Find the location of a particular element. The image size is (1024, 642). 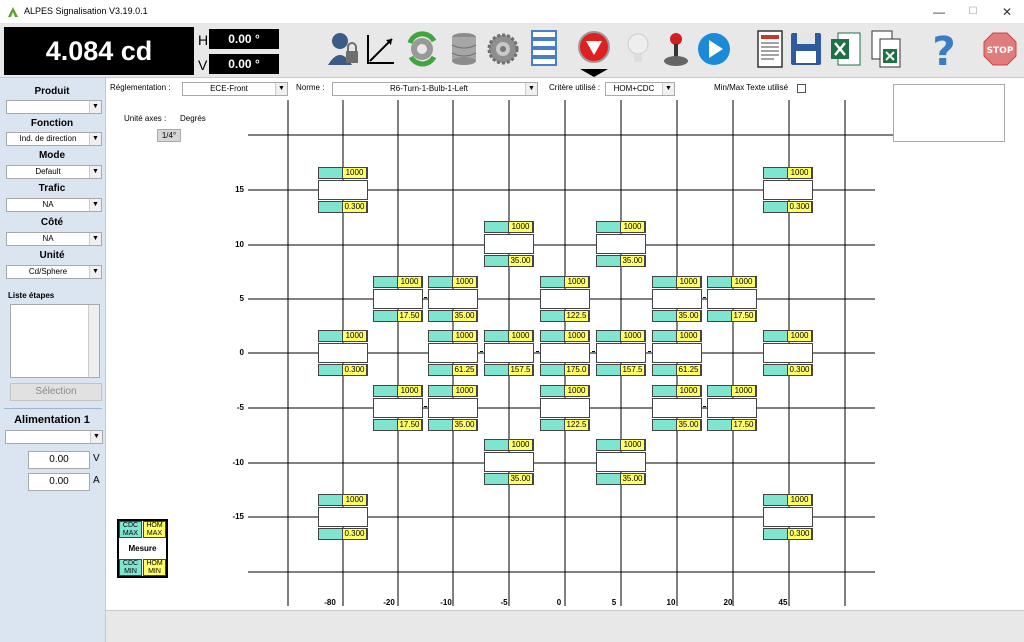

x-axis-label: 45 is located at coordinates (783, 602).